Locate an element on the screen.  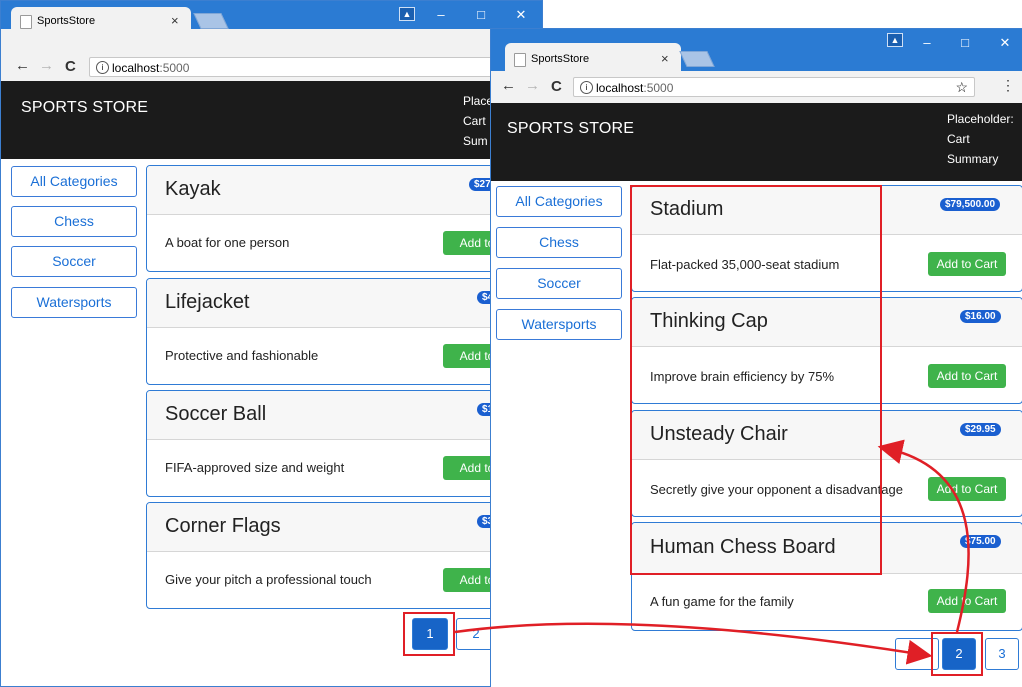
arrow-page1-to-page2 is located at coordinates (693, 643).